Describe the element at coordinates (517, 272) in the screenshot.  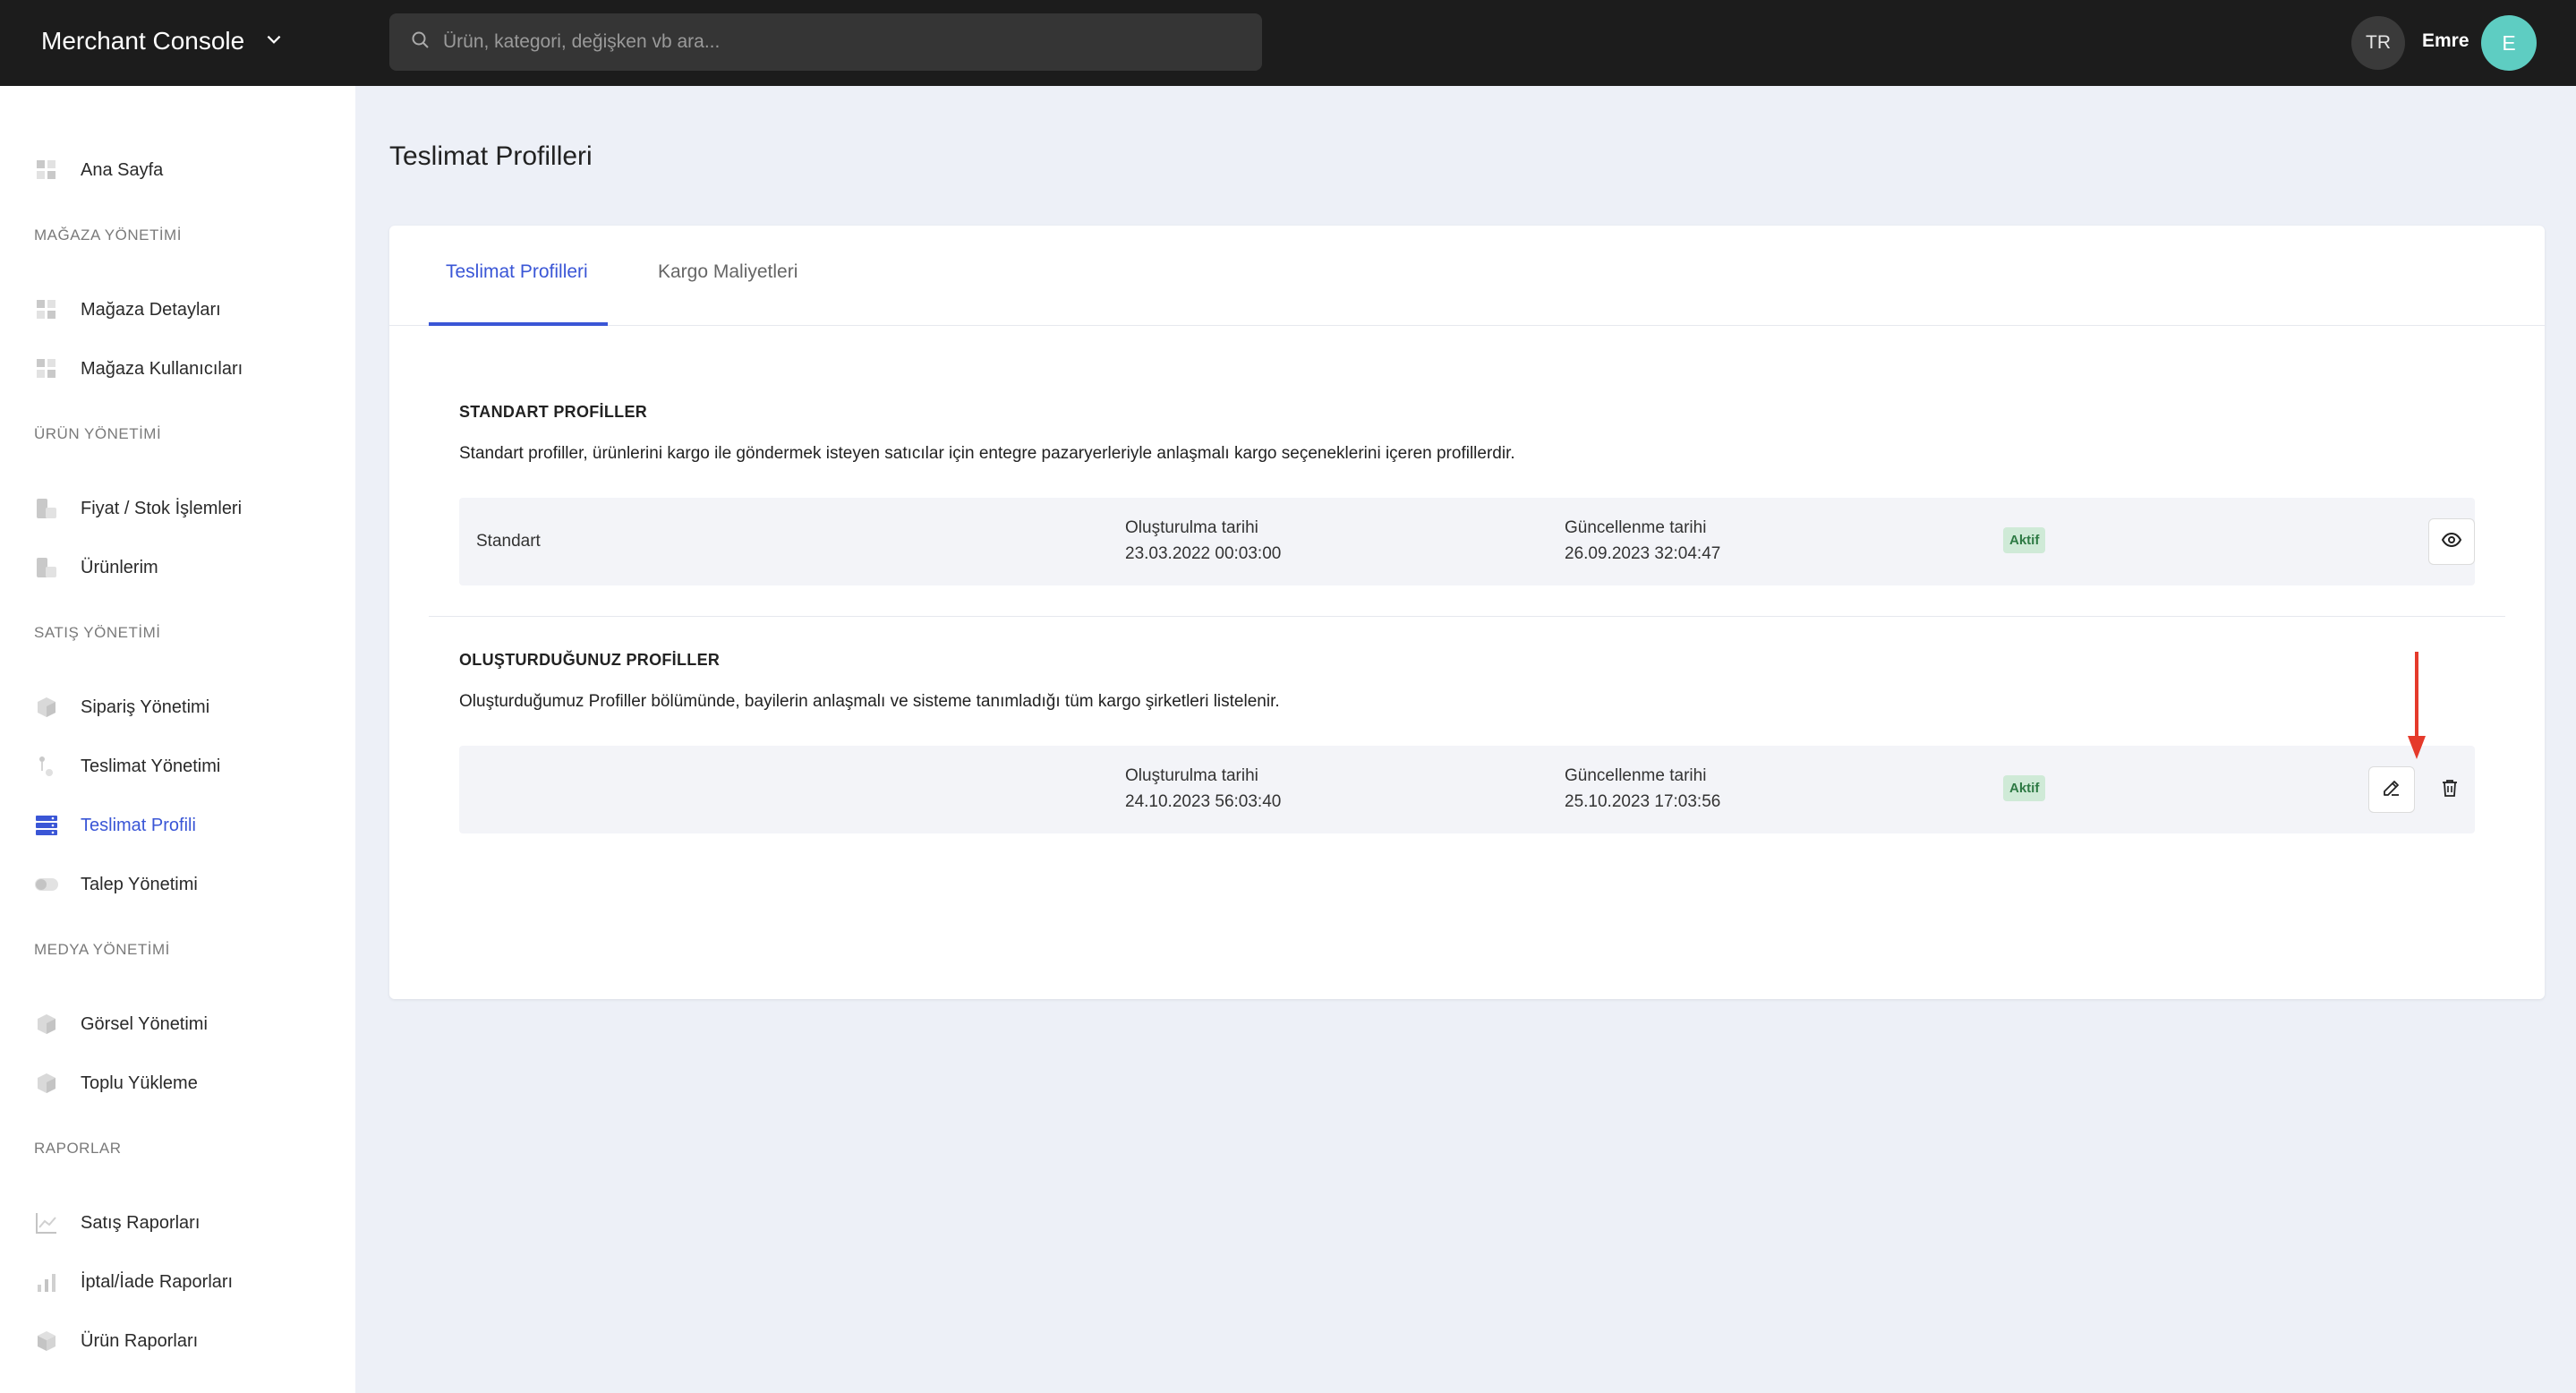
I see `tab-delivery-profiles: Teslimat Profilleri` at that location.